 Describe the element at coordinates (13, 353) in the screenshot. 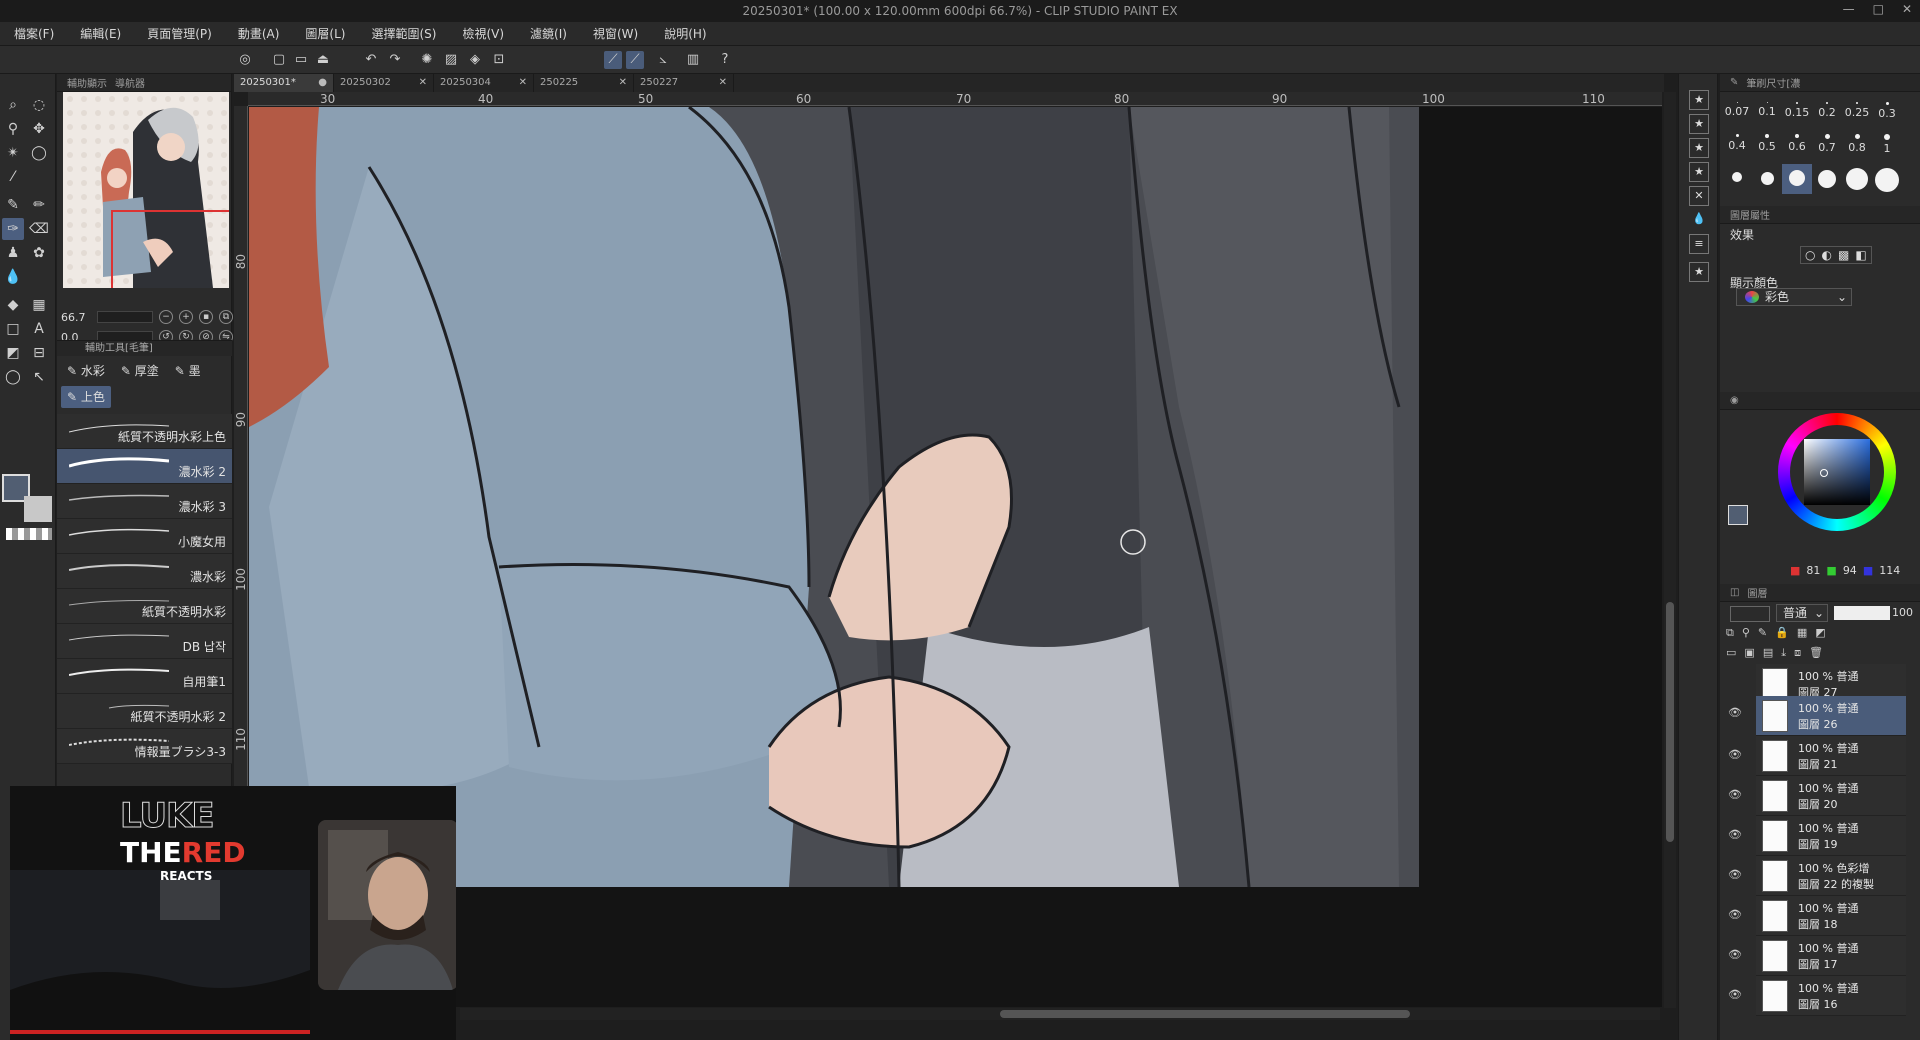

I see `frame-icon: ◩` at that location.